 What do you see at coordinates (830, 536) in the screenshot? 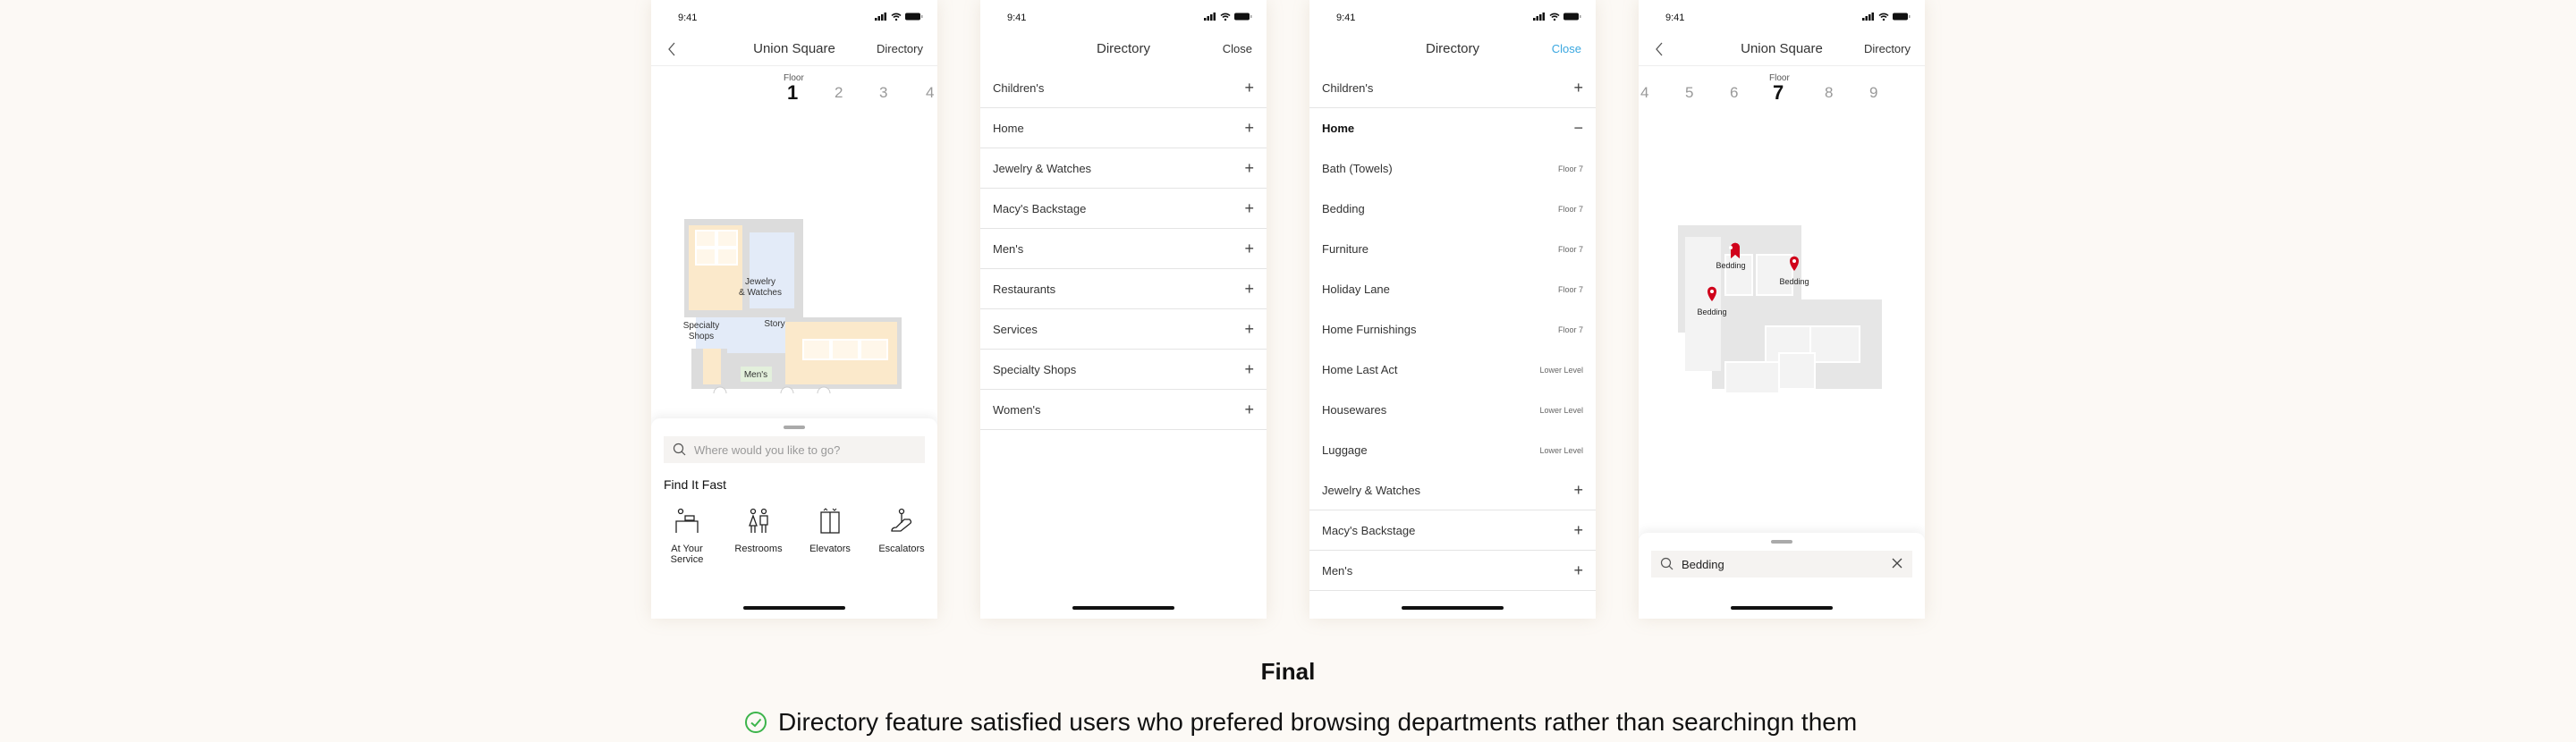
I see `quick-link-elevators: Elevators` at bounding box center [830, 536].